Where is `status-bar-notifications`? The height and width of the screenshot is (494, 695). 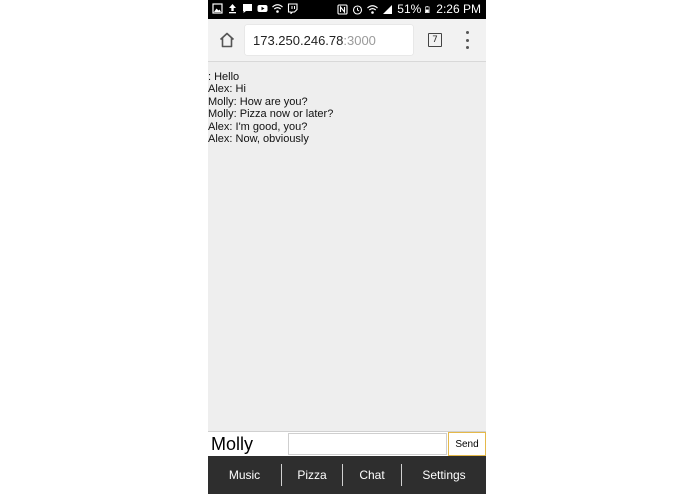
status-bar-notifications is located at coordinates (255, 8).